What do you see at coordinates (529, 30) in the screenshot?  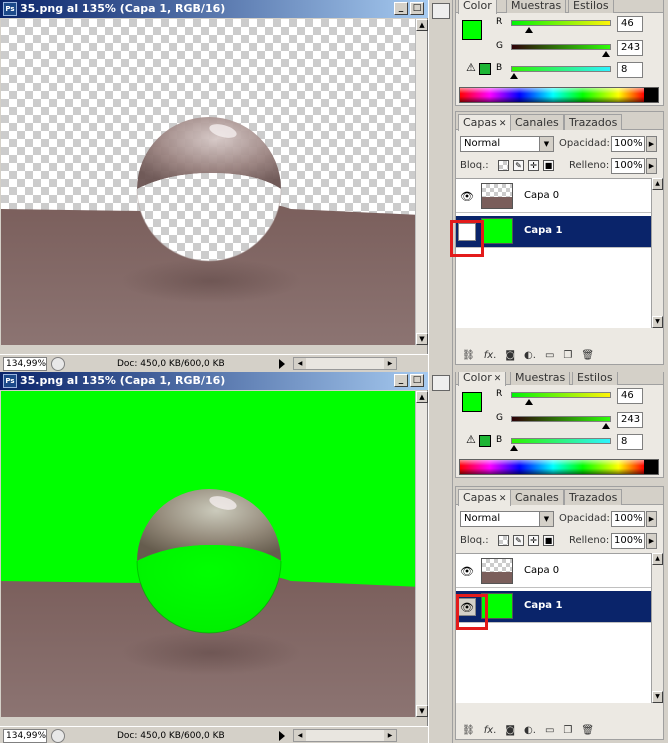 I see `slider-r-thumb` at bounding box center [529, 30].